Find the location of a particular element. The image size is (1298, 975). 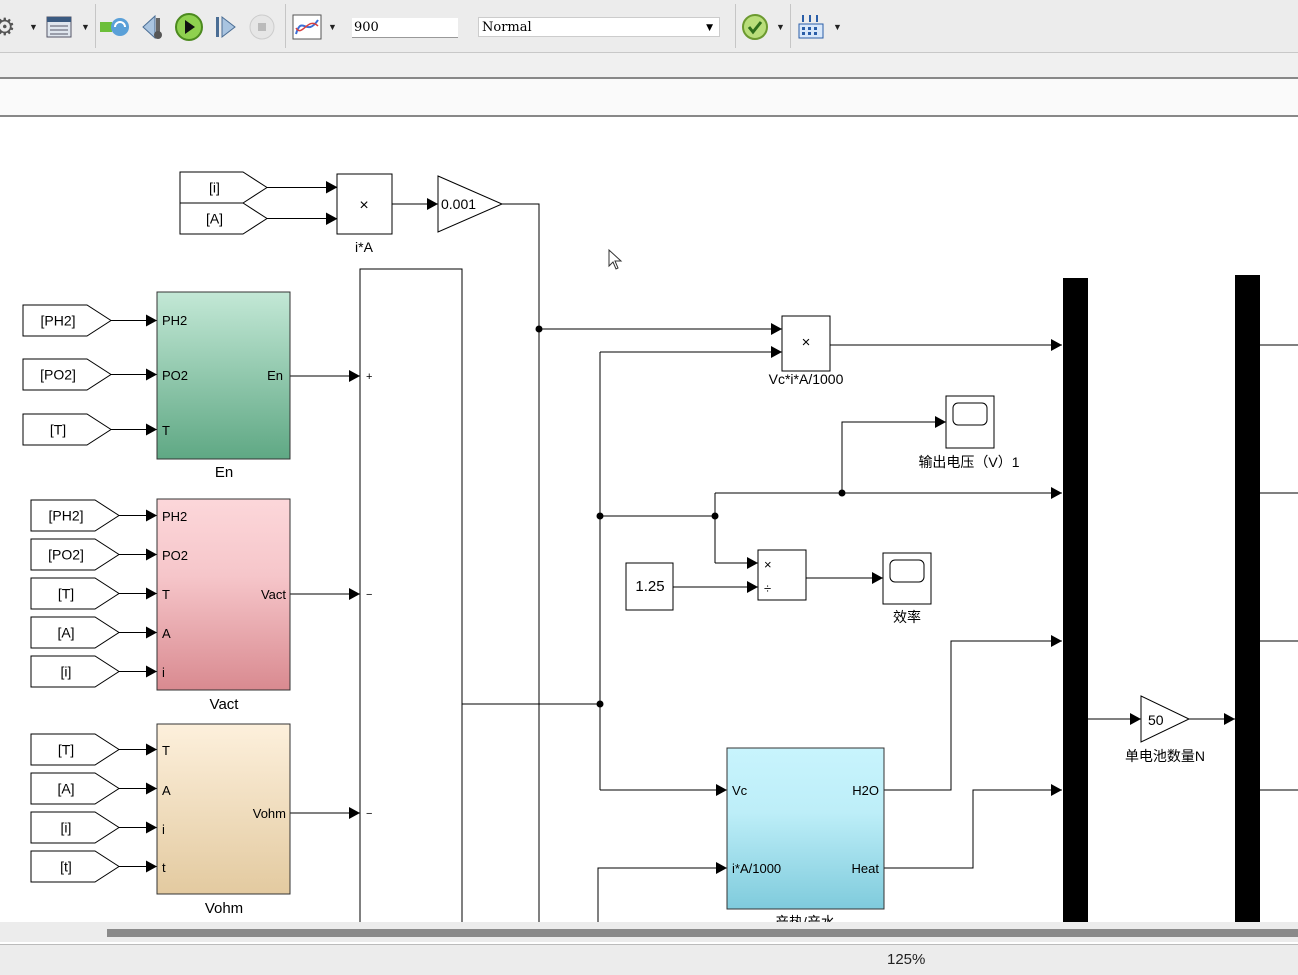

scope-voltage-label: 输出电压（V）1 is located at coordinates (968, 462).